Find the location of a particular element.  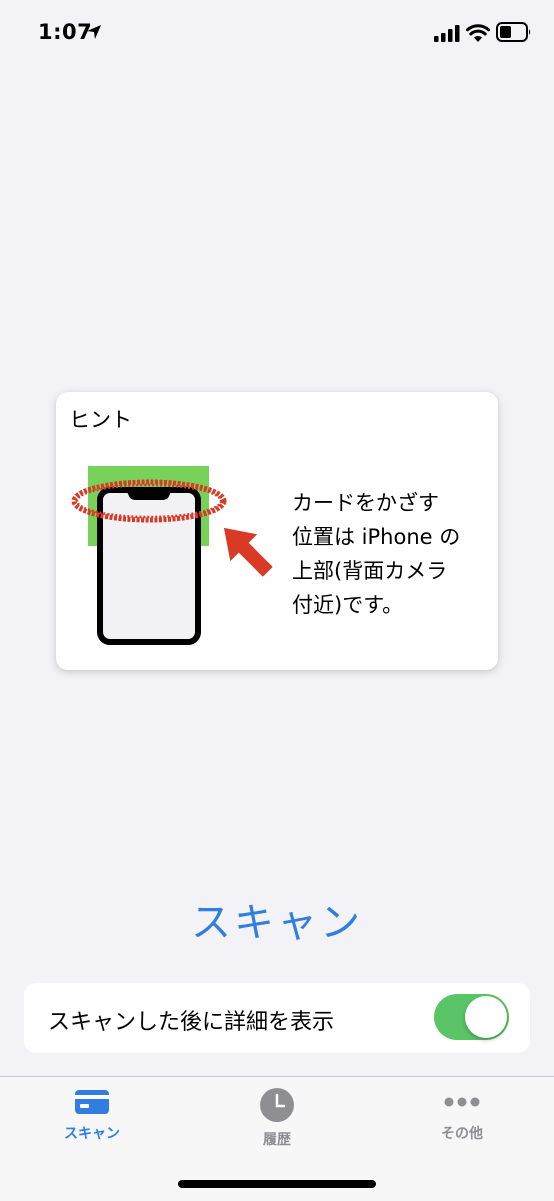

tab-scan-label: スキャン is located at coordinates (92, 1134).